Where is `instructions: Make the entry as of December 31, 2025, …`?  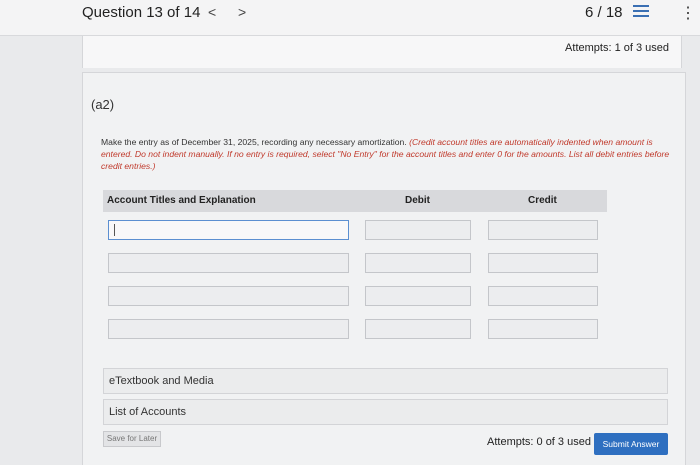
instructions: Make the entry as of December 31, 2025, … is located at coordinates (391, 154).